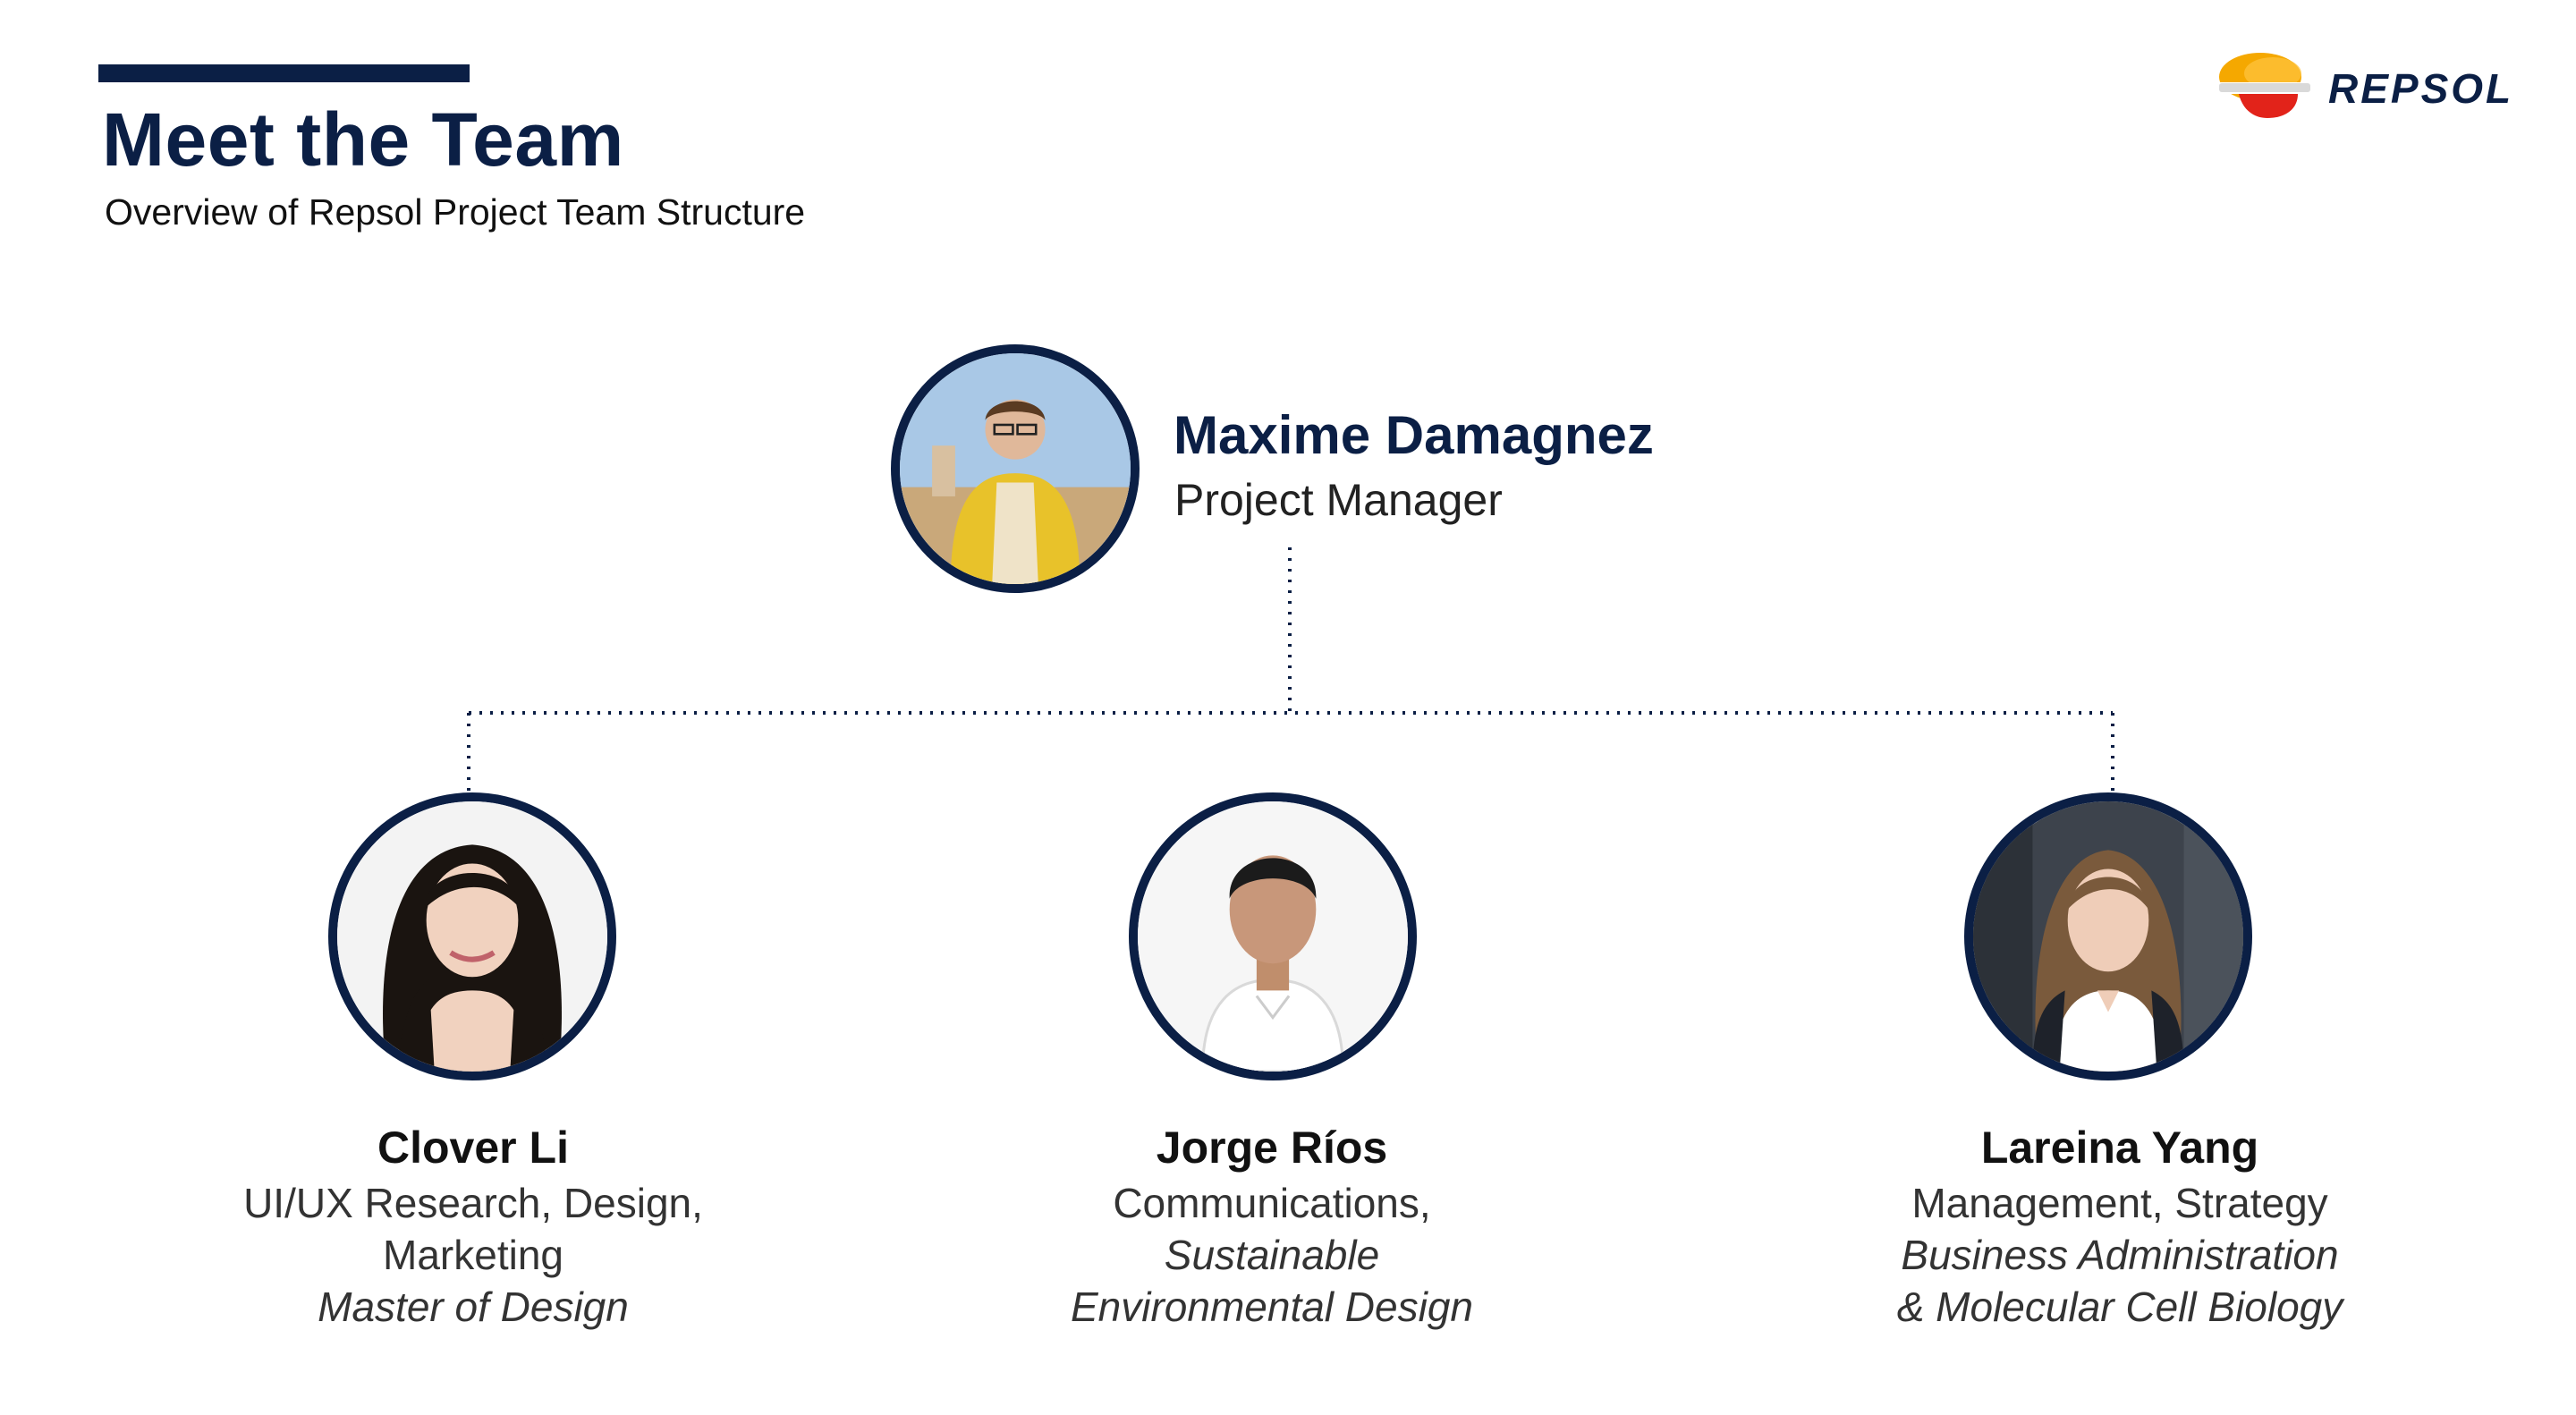 This screenshot has width=2576, height=1415. I want to click on manager-avatar, so click(1015, 468).